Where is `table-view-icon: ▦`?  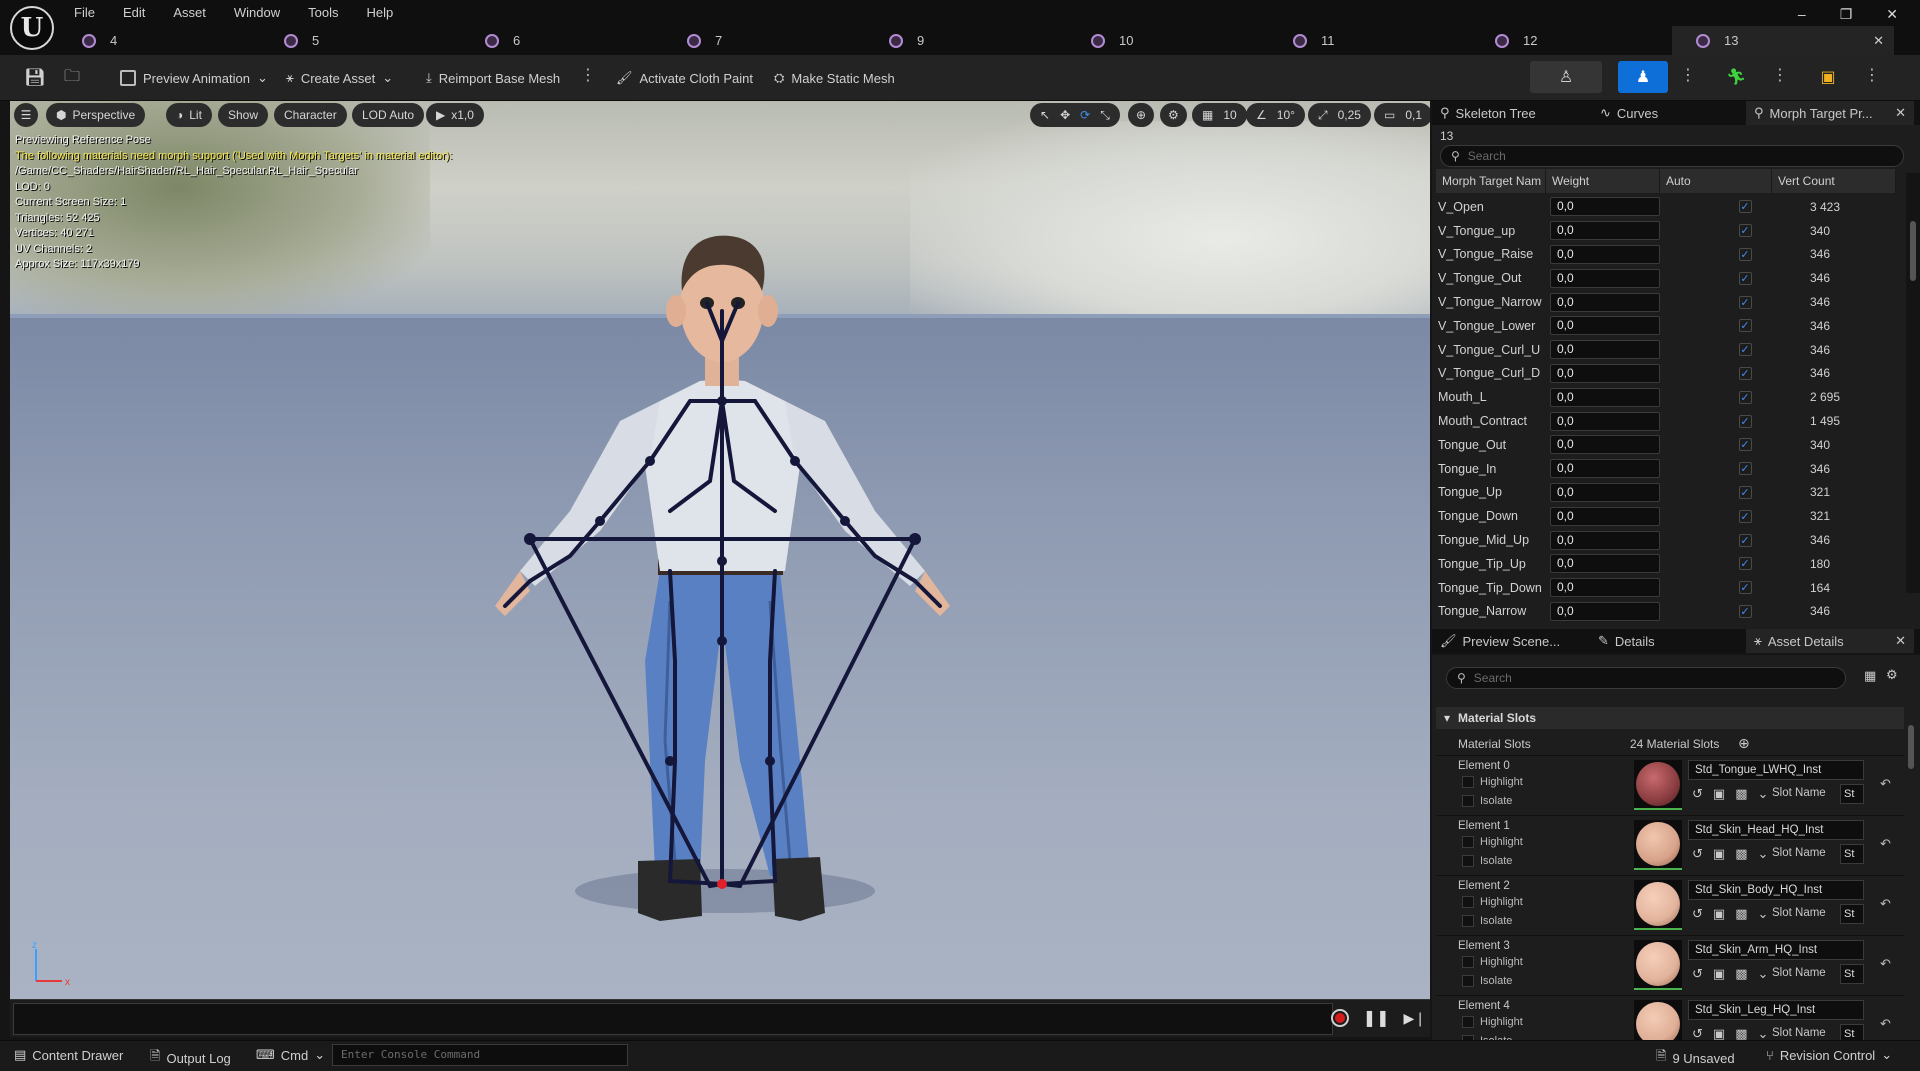
table-view-icon: ▦ is located at coordinates (1870, 676).